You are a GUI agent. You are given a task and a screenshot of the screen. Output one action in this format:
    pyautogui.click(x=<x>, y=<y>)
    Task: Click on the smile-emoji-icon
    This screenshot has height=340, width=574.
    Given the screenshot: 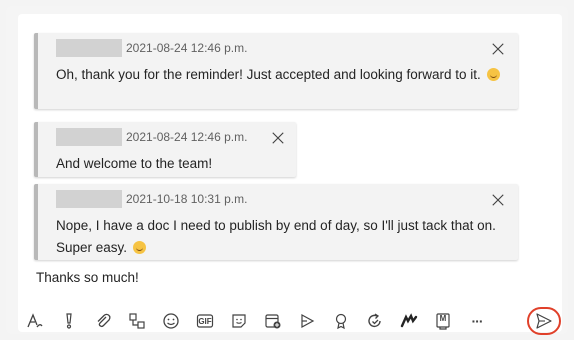 What is the action you would take?
    pyautogui.click(x=493, y=74)
    